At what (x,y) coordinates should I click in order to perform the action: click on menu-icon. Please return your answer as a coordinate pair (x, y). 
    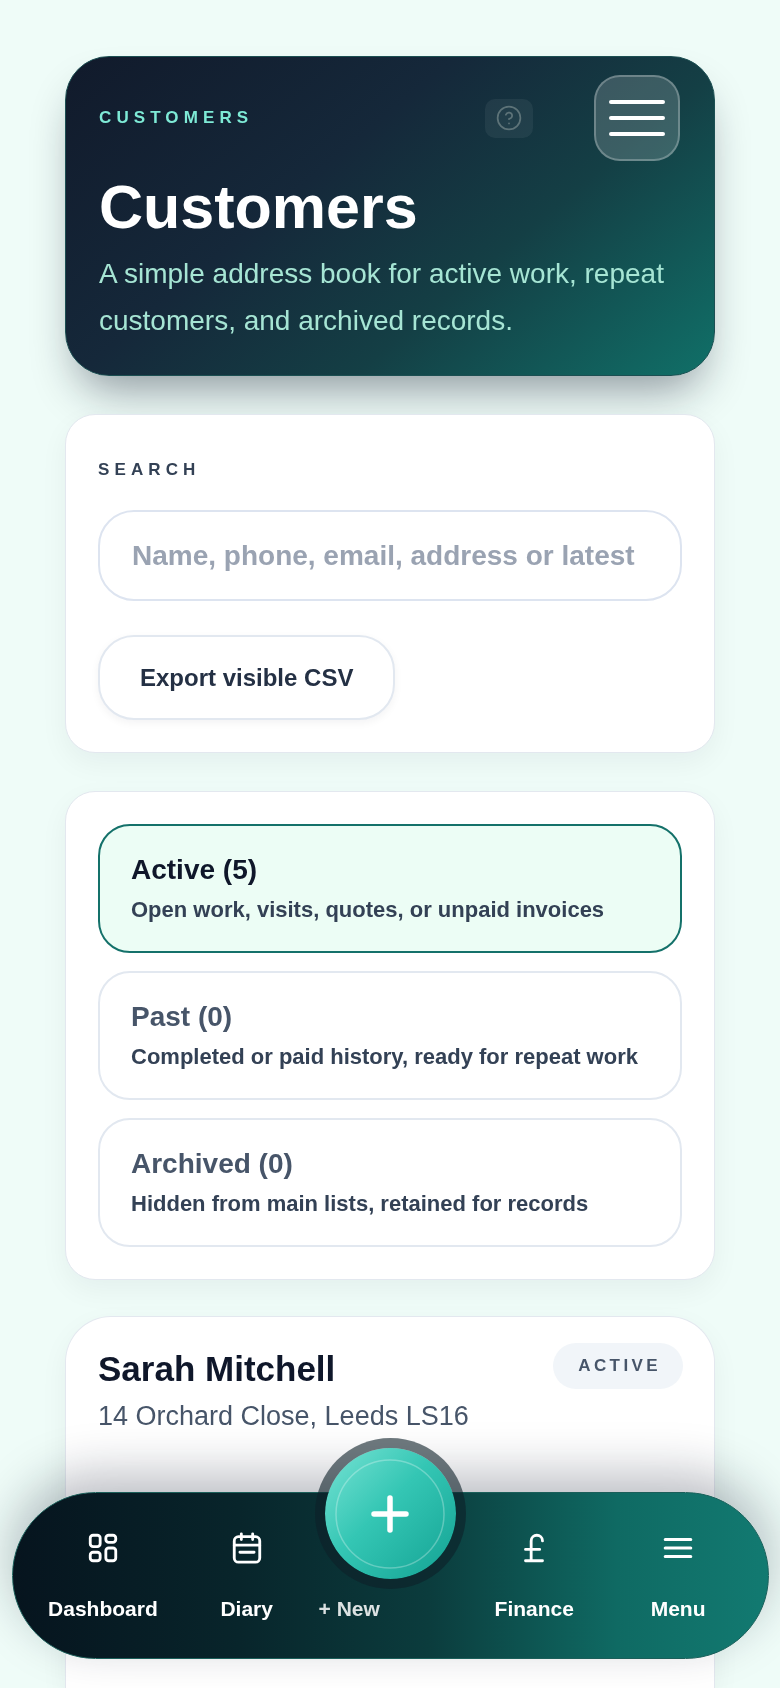
    Looking at the image, I should click on (637, 118).